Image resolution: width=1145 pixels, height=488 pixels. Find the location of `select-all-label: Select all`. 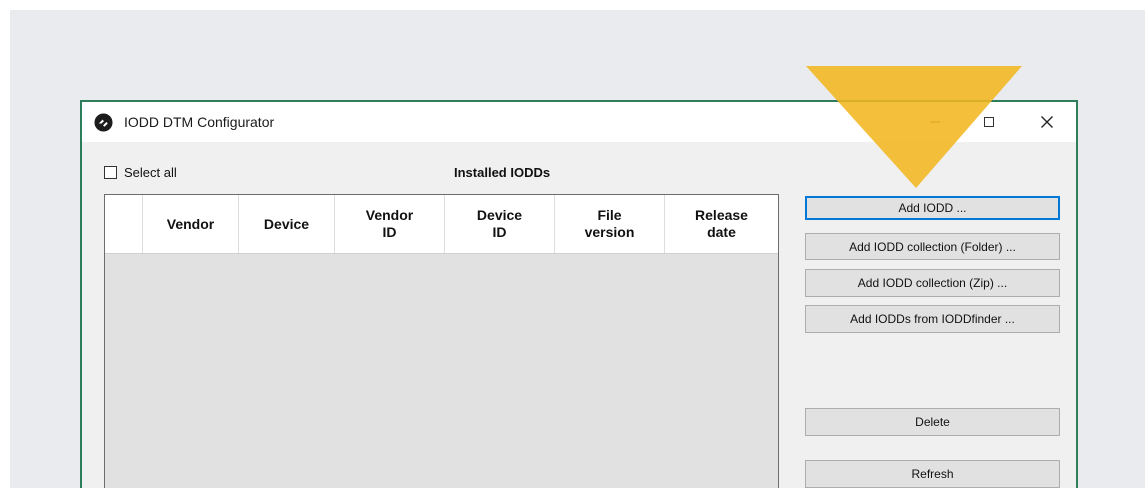

select-all-label: Select all is located at coordinates (150, 172).